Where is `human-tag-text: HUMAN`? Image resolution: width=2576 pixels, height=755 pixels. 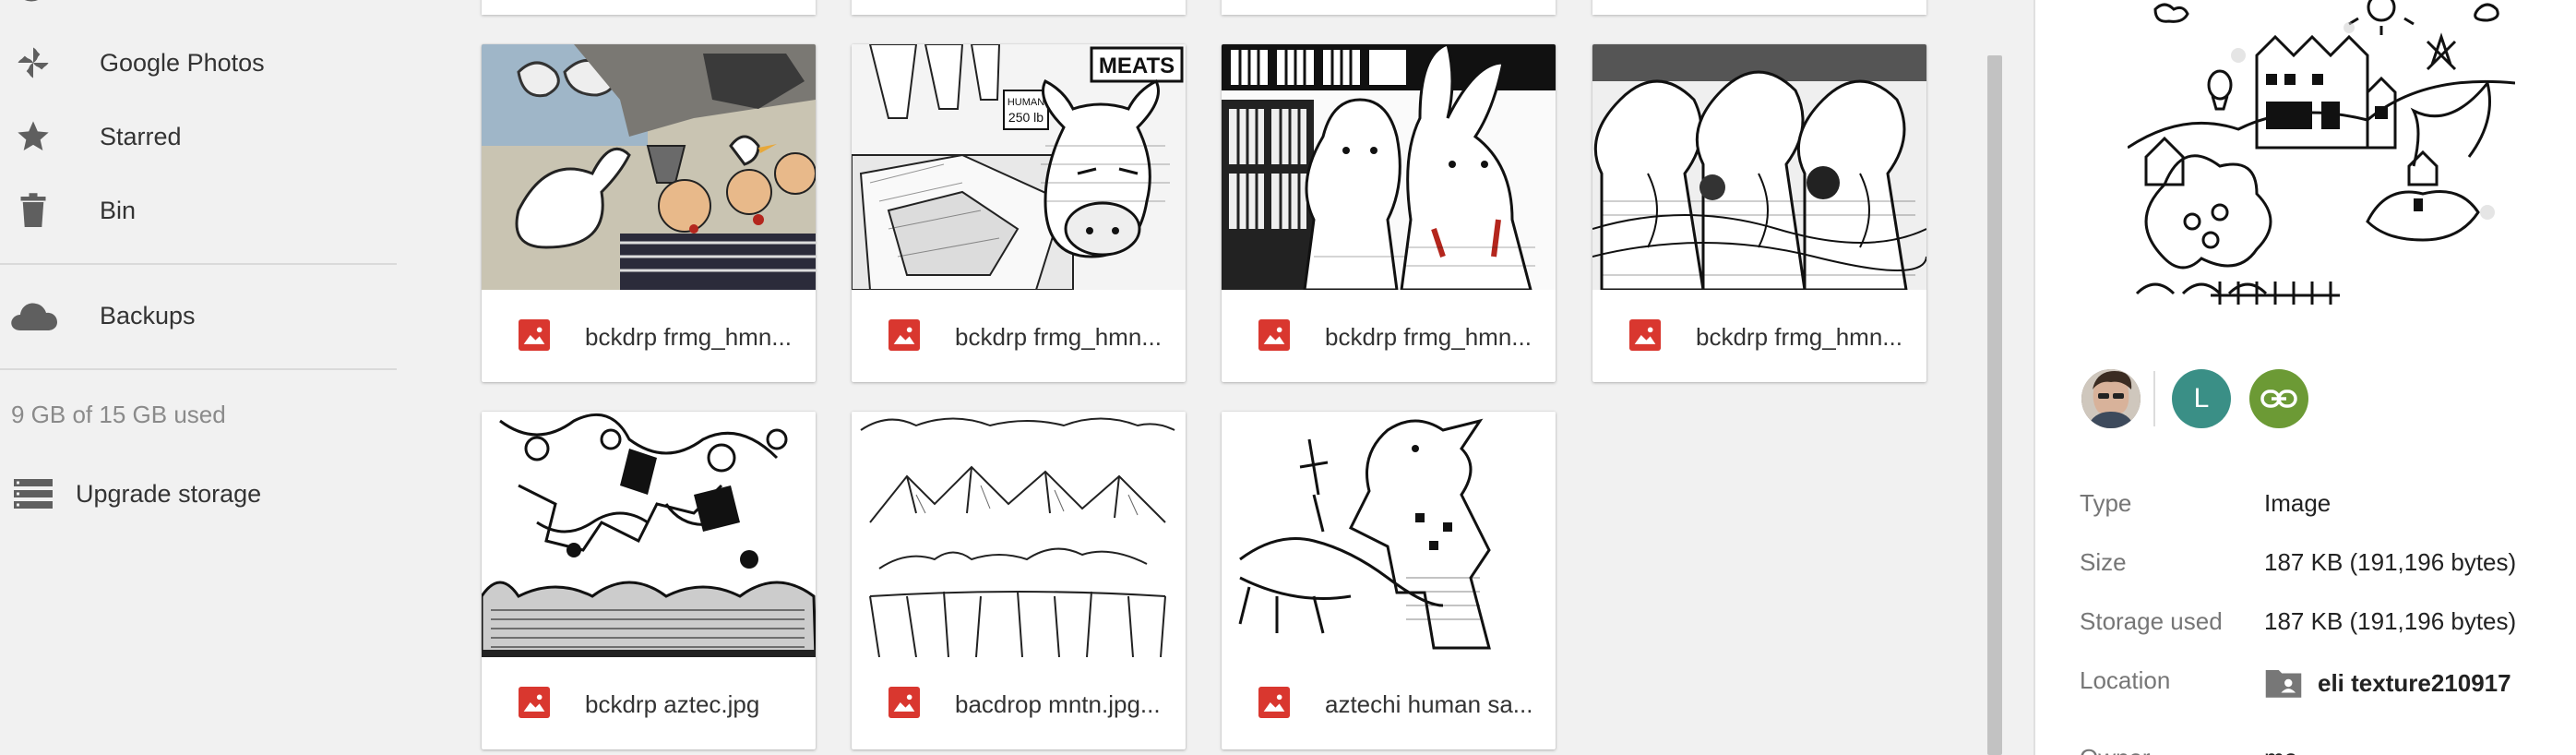
human-tag-text: HUMAN is located at coordinates (1026, 102).